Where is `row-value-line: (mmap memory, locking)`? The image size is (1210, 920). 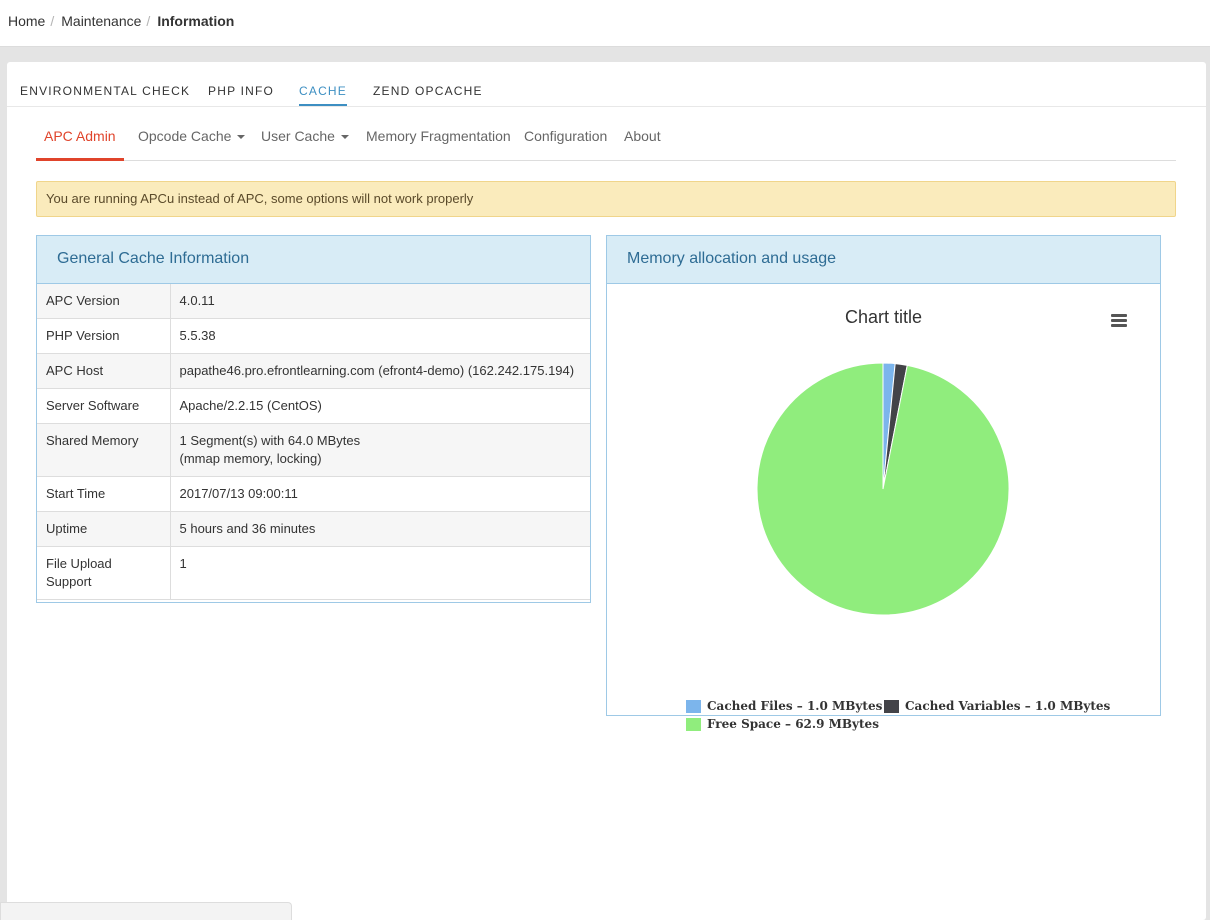 row-value-line: (mmap memory, locking) is located at coordinates (250, 458).